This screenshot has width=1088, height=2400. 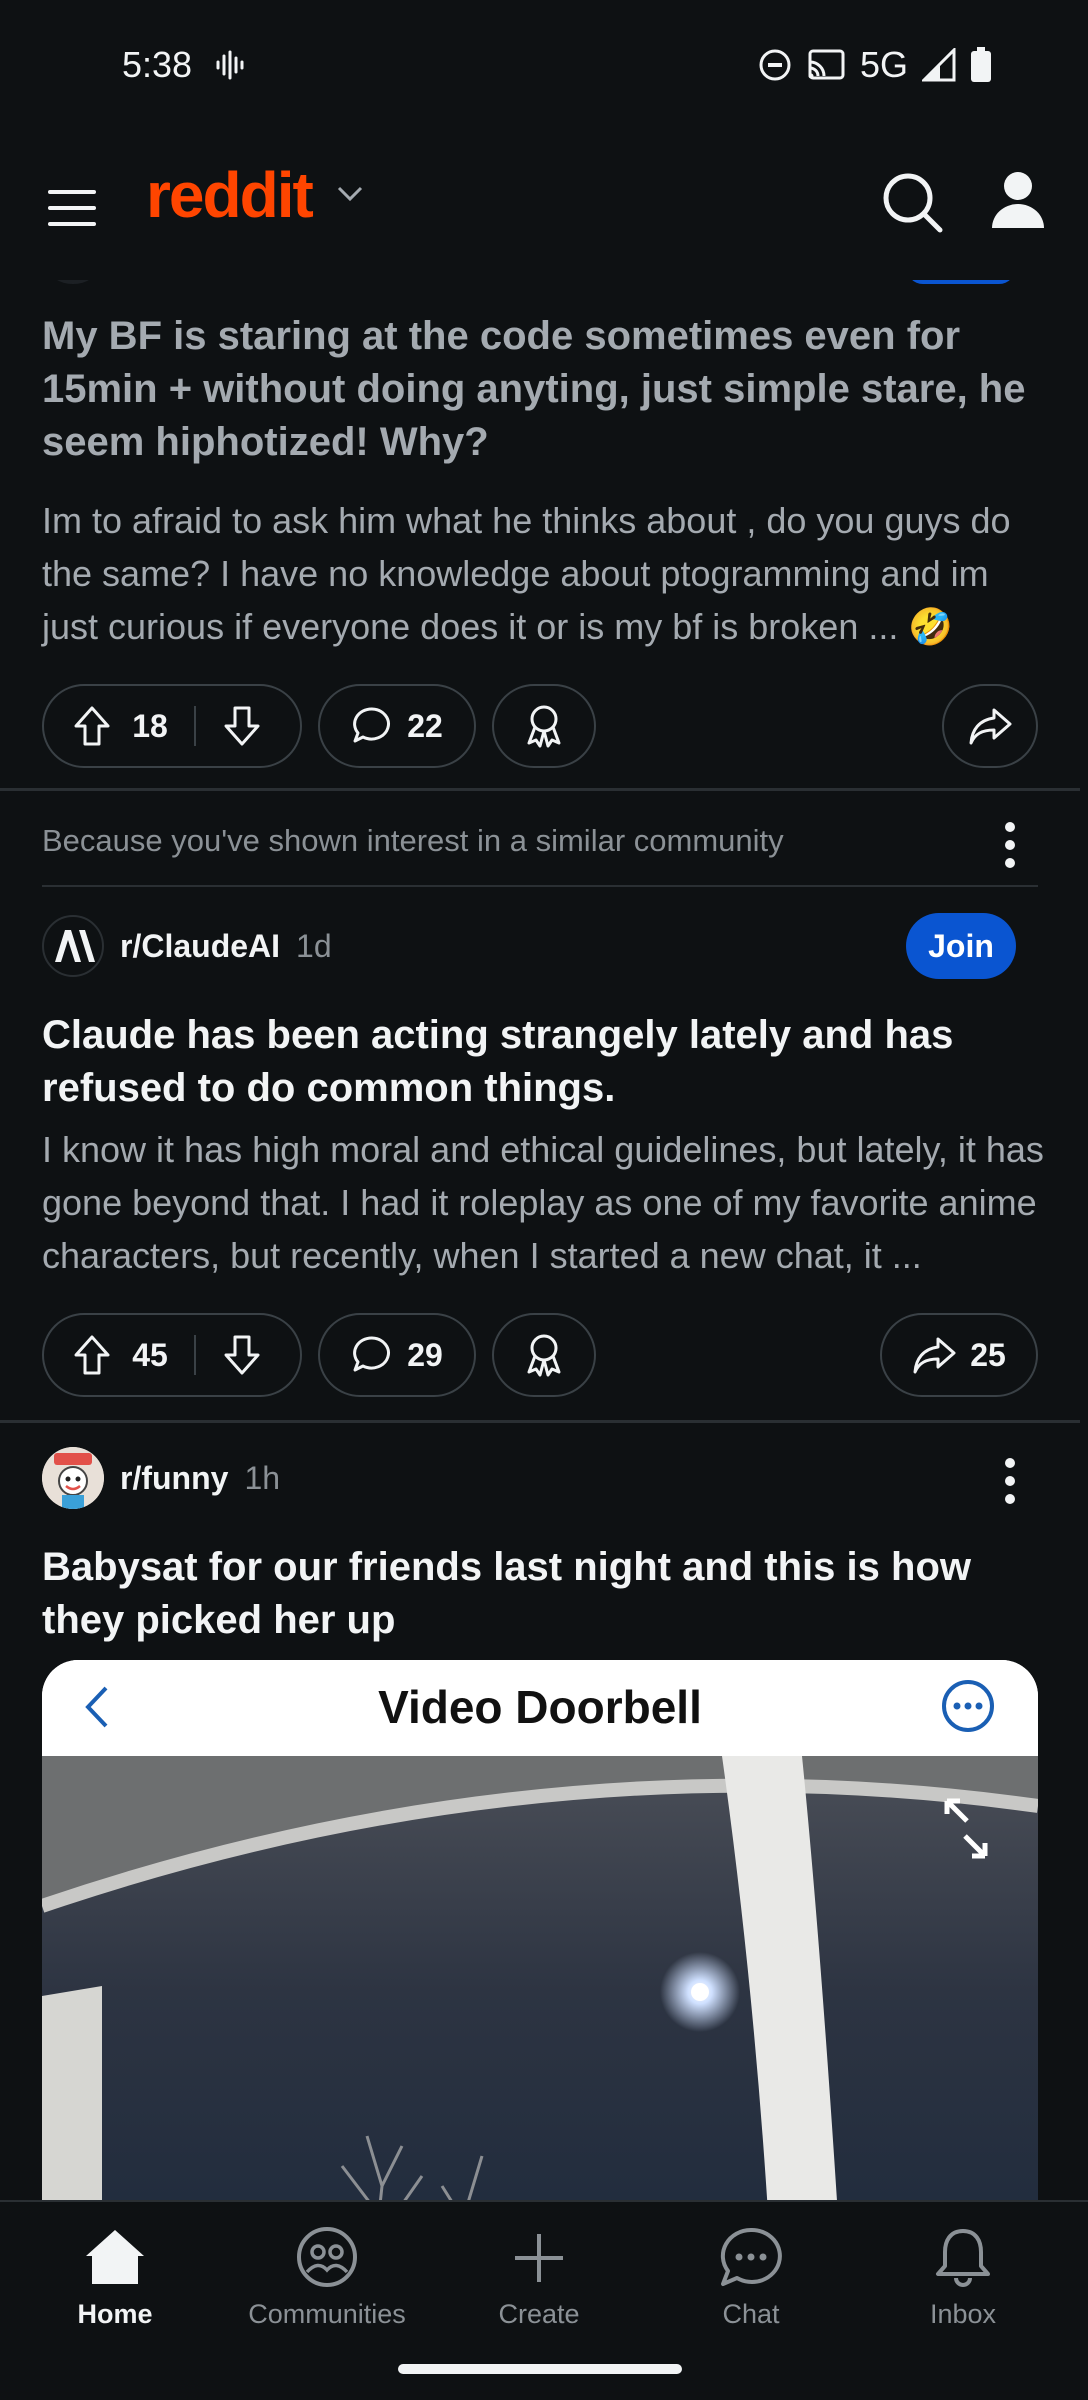 I want to click on chevron-down-icon, so click(x=350, y=194).